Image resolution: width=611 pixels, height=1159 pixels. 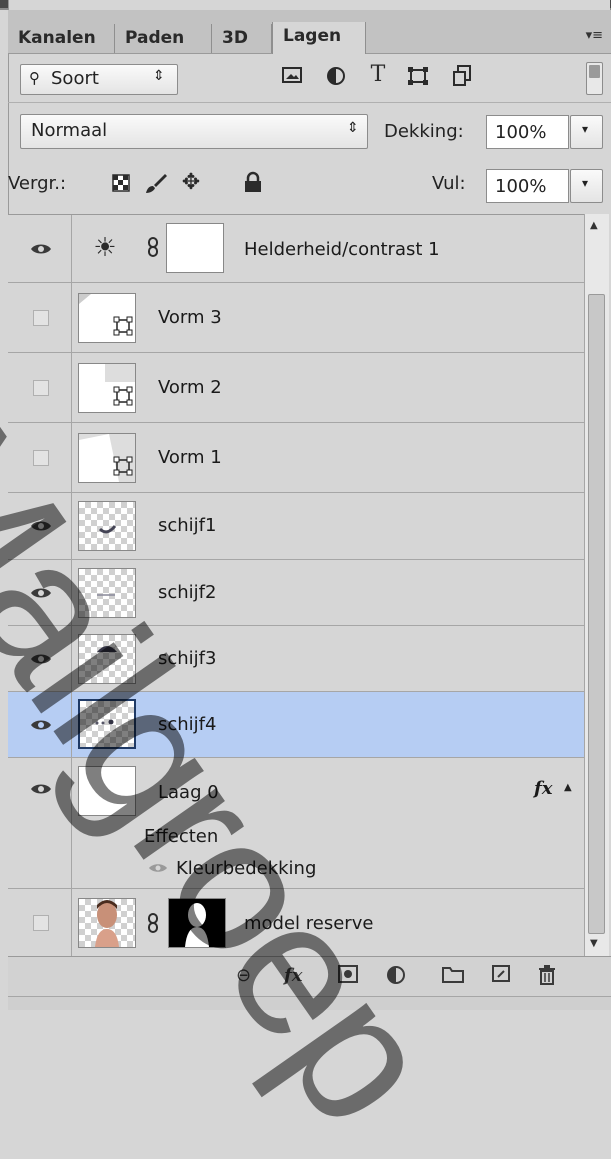 What do you see at coordinates (296, 593) in the screenshot?
I see `layer-row: schijf2` at bounding box center [296, 593].